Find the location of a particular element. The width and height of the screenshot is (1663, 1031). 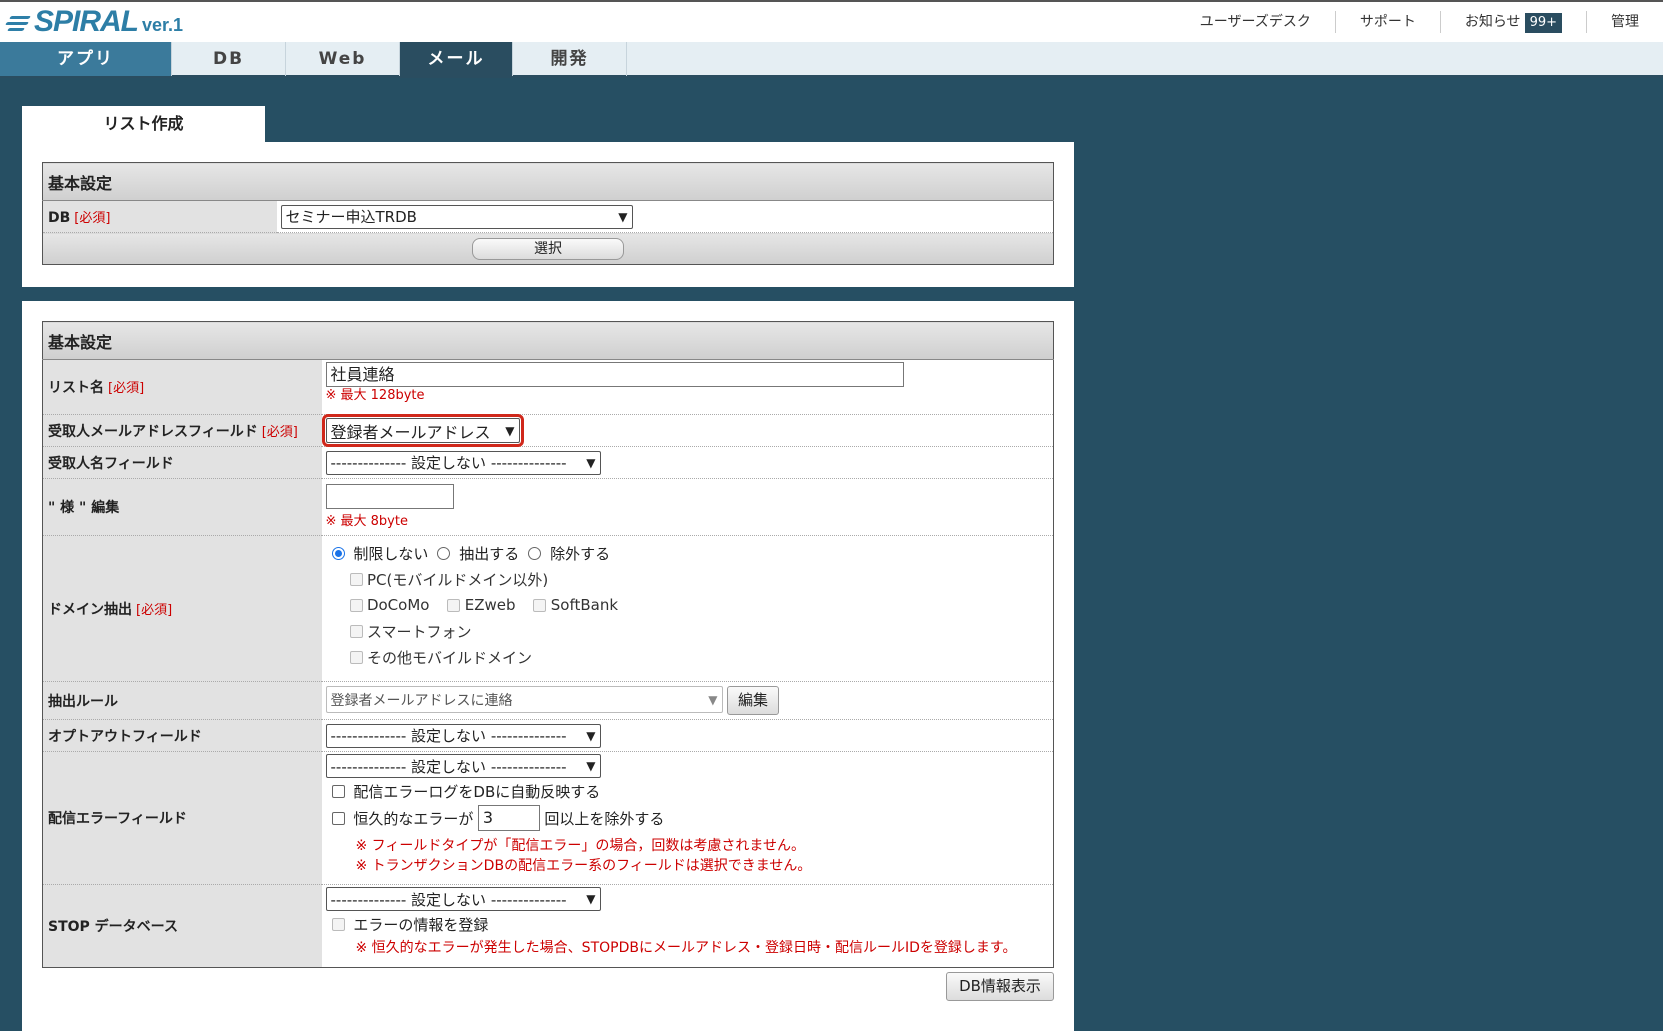

optout-label: オプトアウトフィールド is located at coordinates (125, 736).